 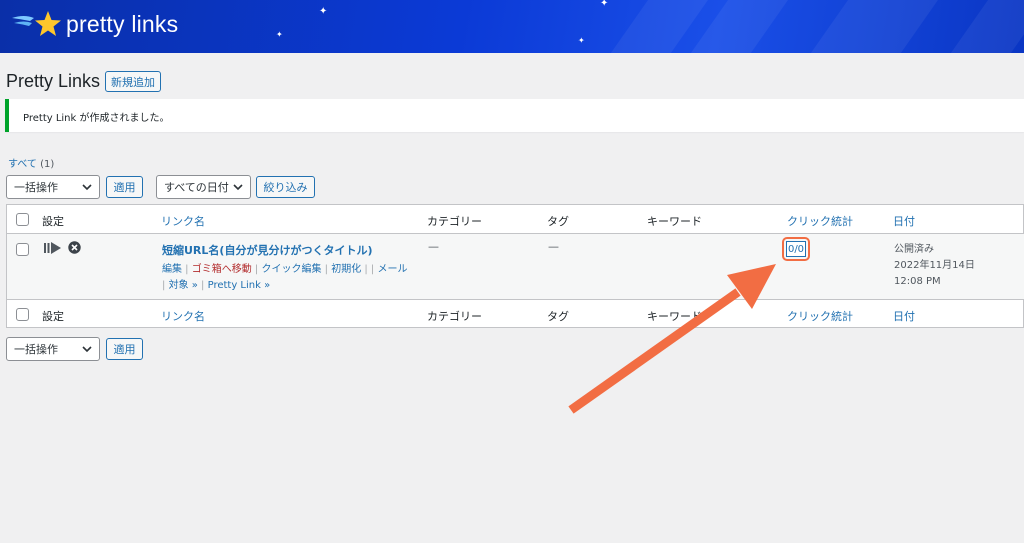 What do you see at coordinates (47, 164) in the screenshot?
I see `view-all-count: (1)` at bounding box center [47, 164].